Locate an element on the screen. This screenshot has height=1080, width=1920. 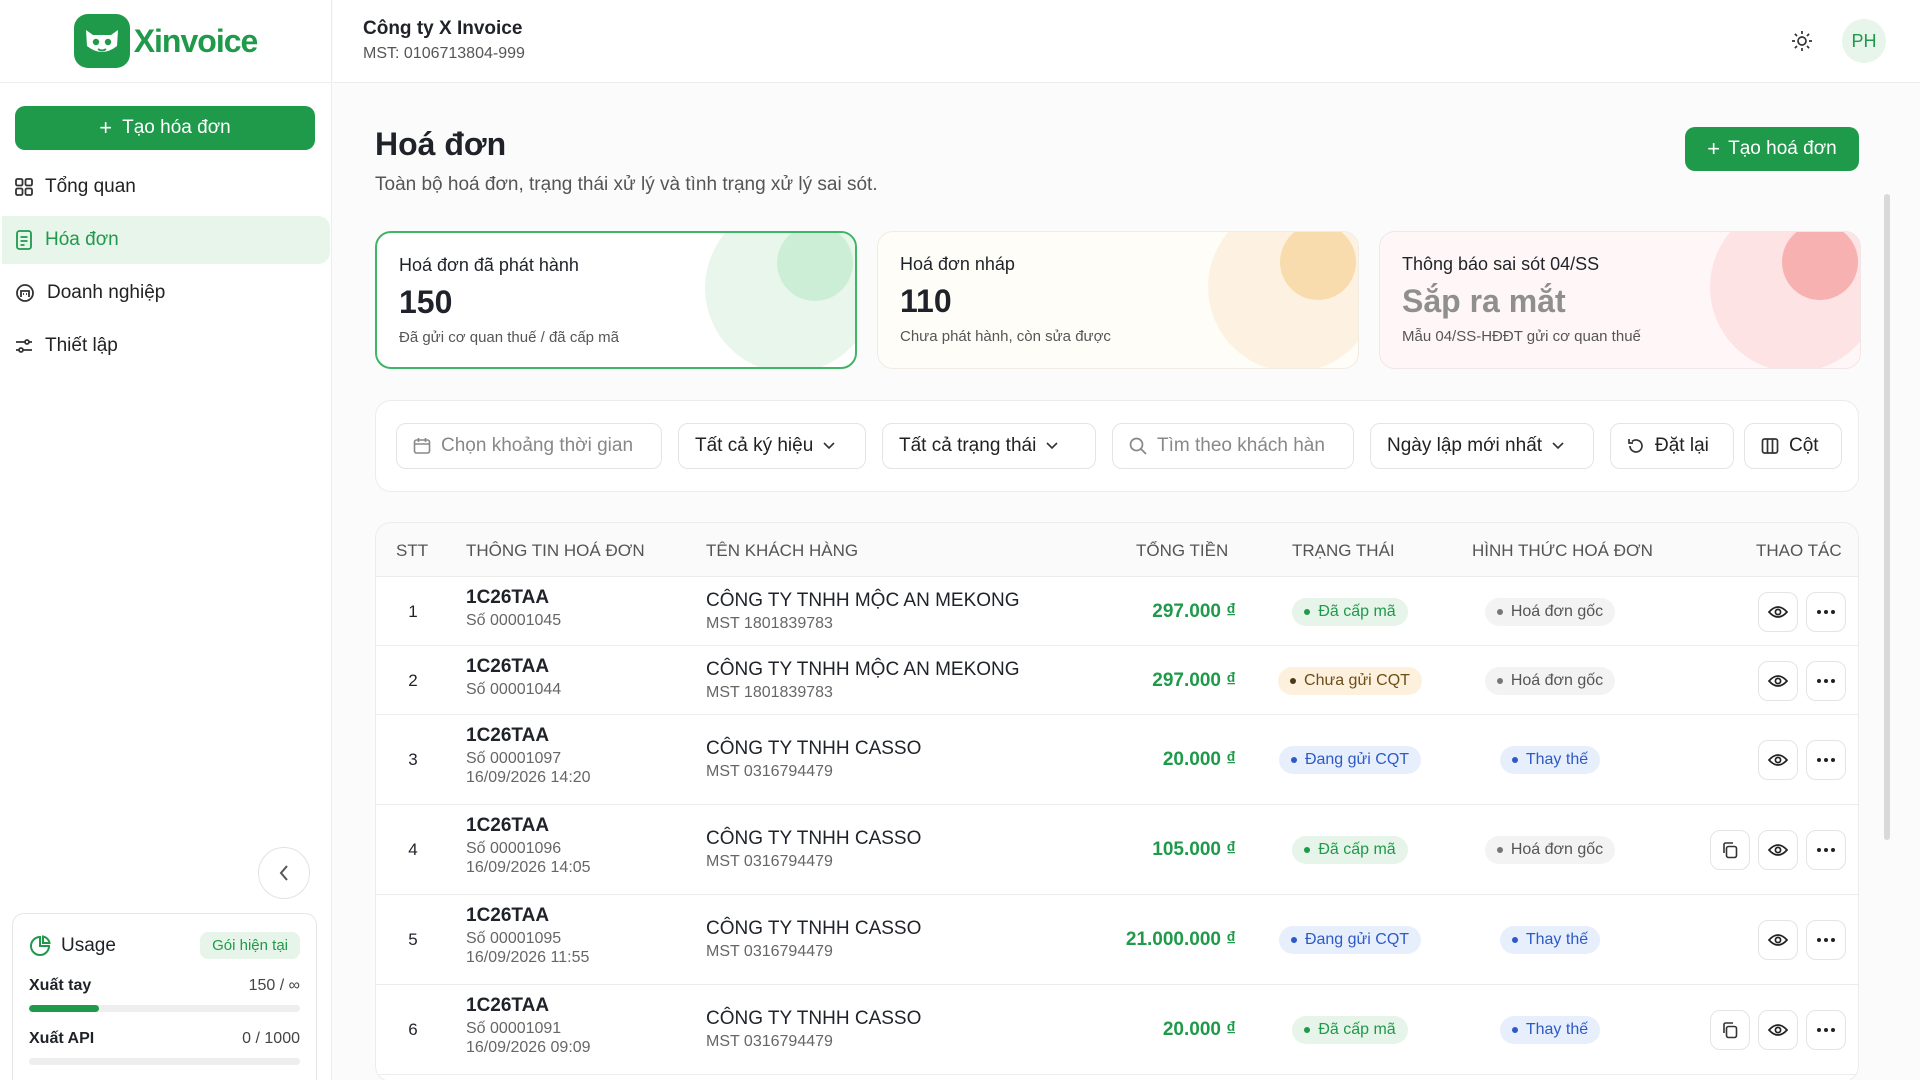
customer-name: CÔNG TY TNHH CASSO is located at coordinates (814, 1018).